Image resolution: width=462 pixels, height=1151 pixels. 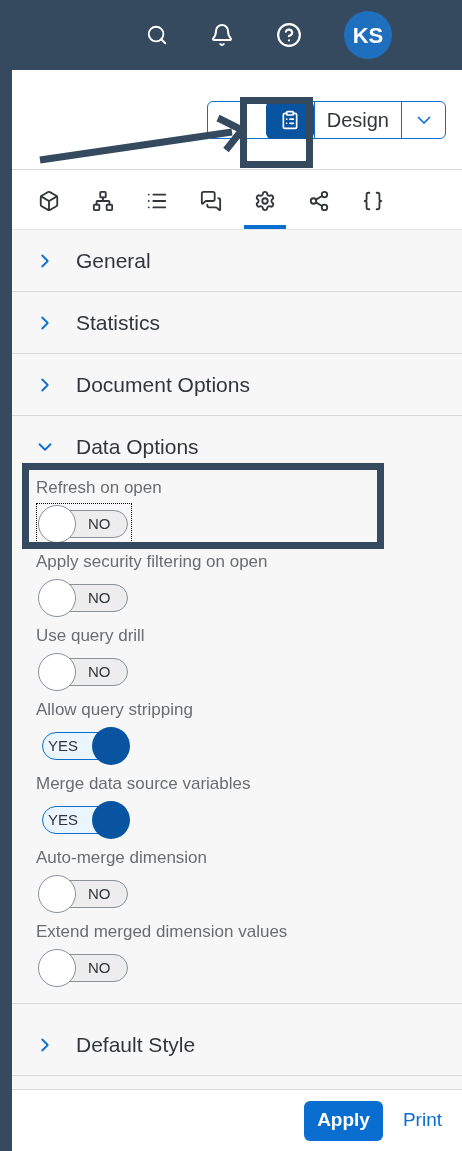 I want to click on search-icon, so click(x=157, y=35).